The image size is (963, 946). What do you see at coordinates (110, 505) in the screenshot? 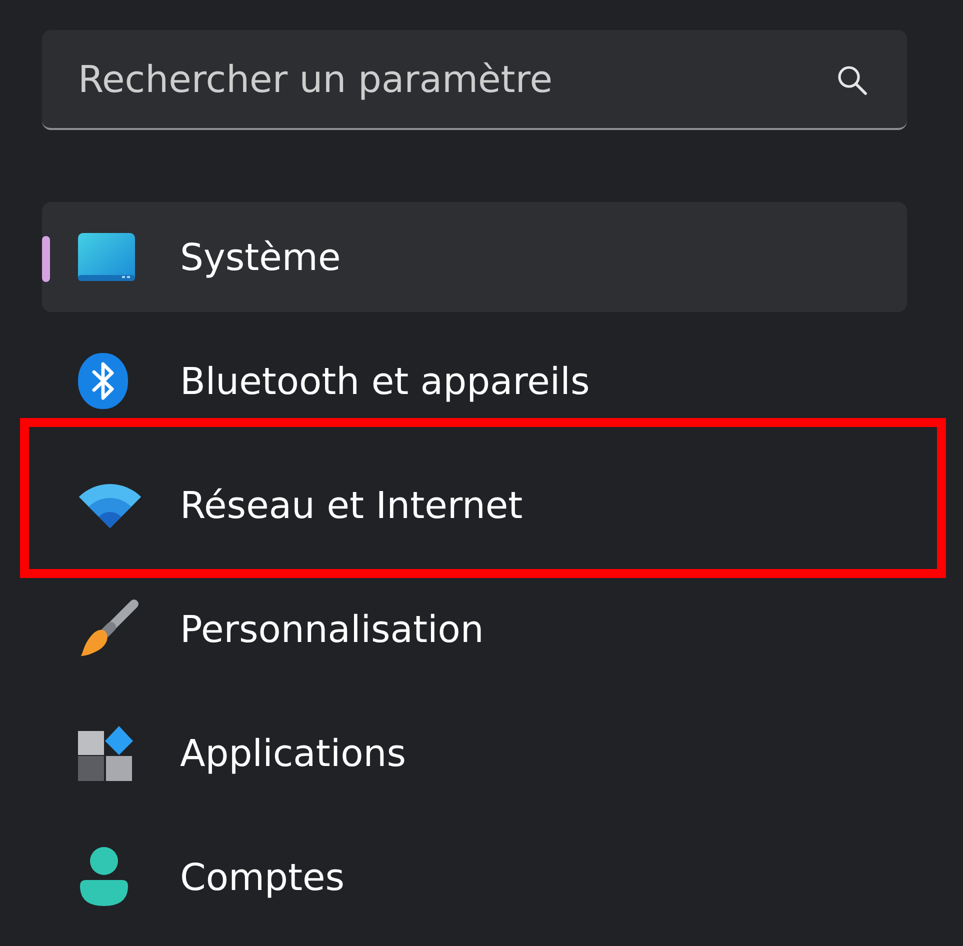
I see `wifi-icon` at bounding box center [110, 505].